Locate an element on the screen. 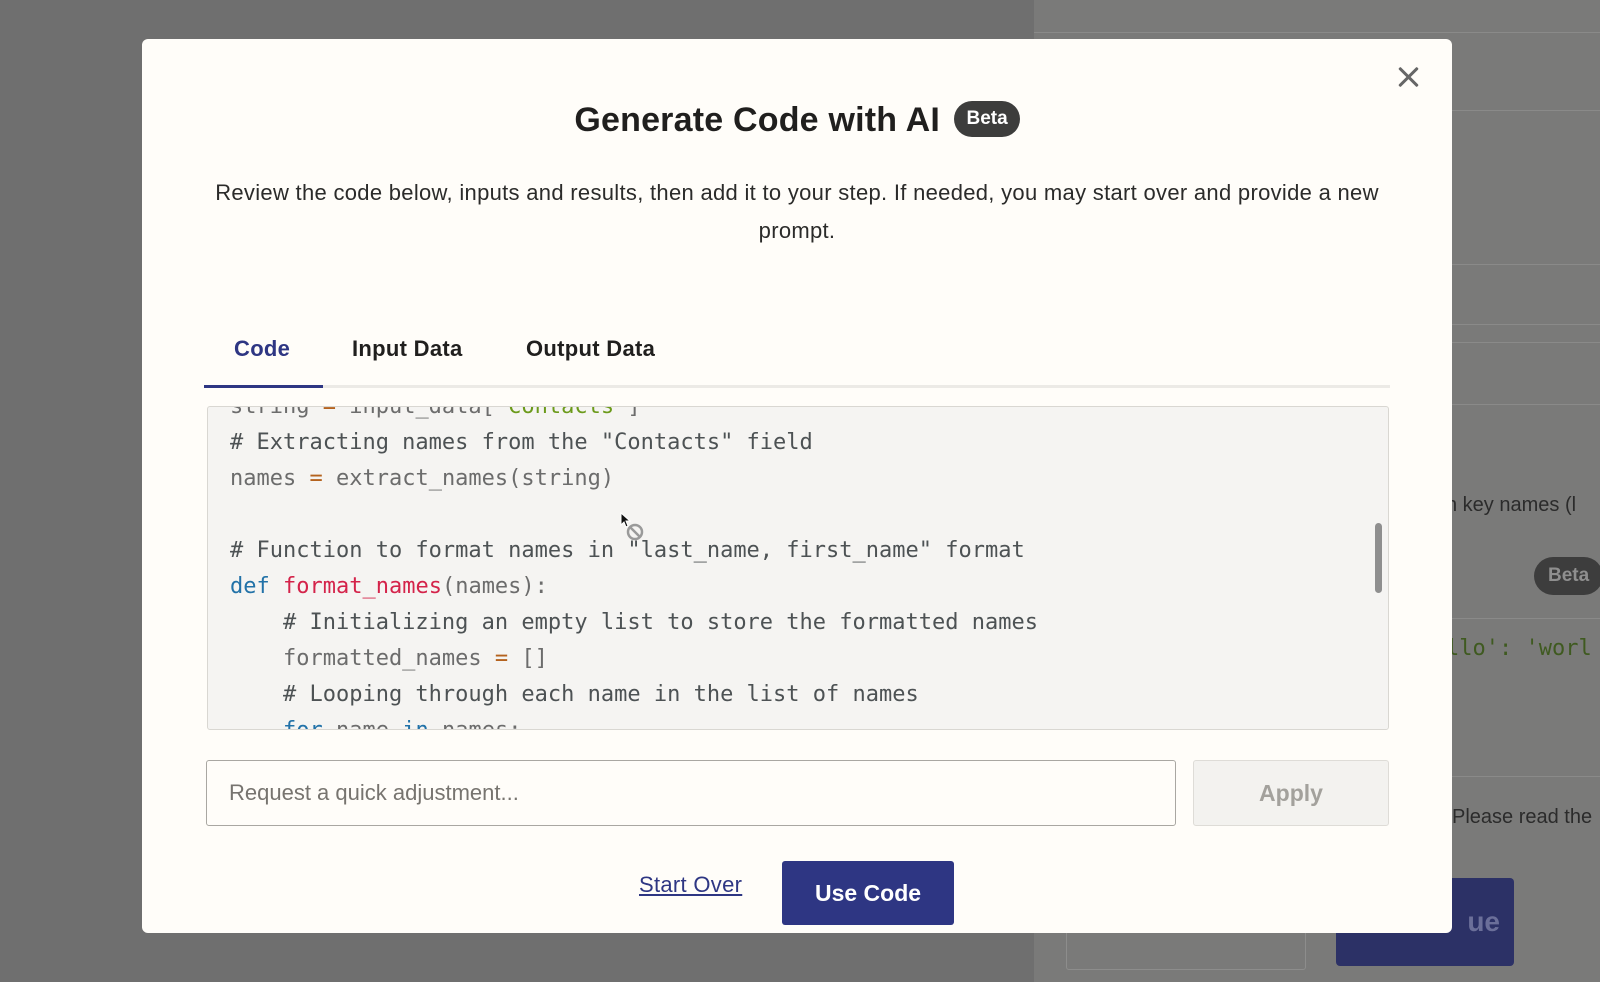  use-code-button: Use Code is located at coordinates (868, 893).